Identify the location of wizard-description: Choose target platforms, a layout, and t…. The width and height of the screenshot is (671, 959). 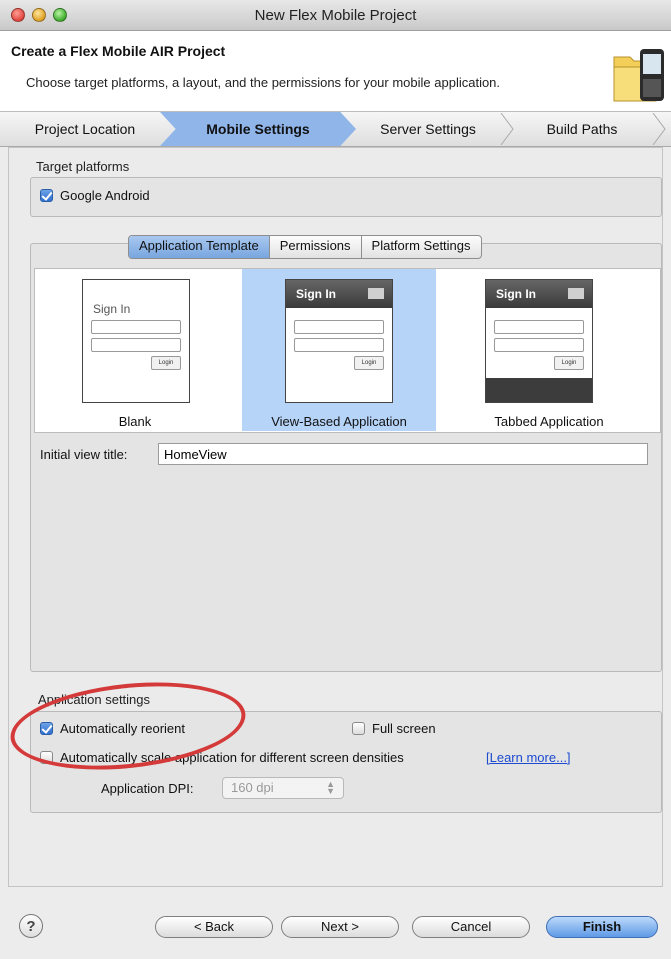
(263, 82).